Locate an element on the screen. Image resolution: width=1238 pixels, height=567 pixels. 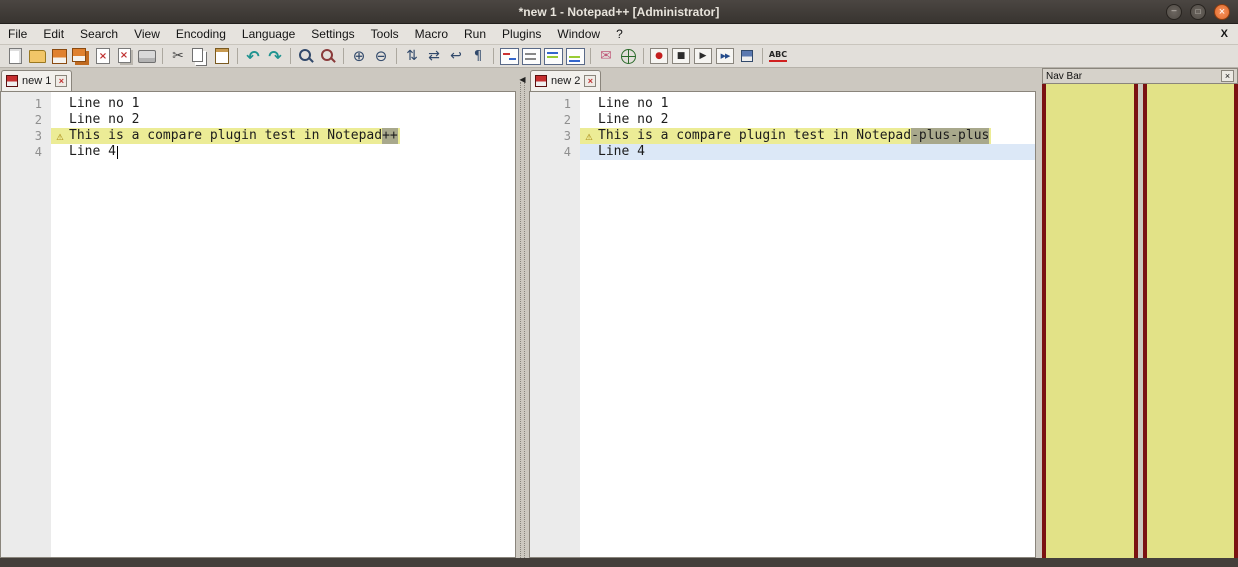
window-controls is located at coordinates (1198, 11).